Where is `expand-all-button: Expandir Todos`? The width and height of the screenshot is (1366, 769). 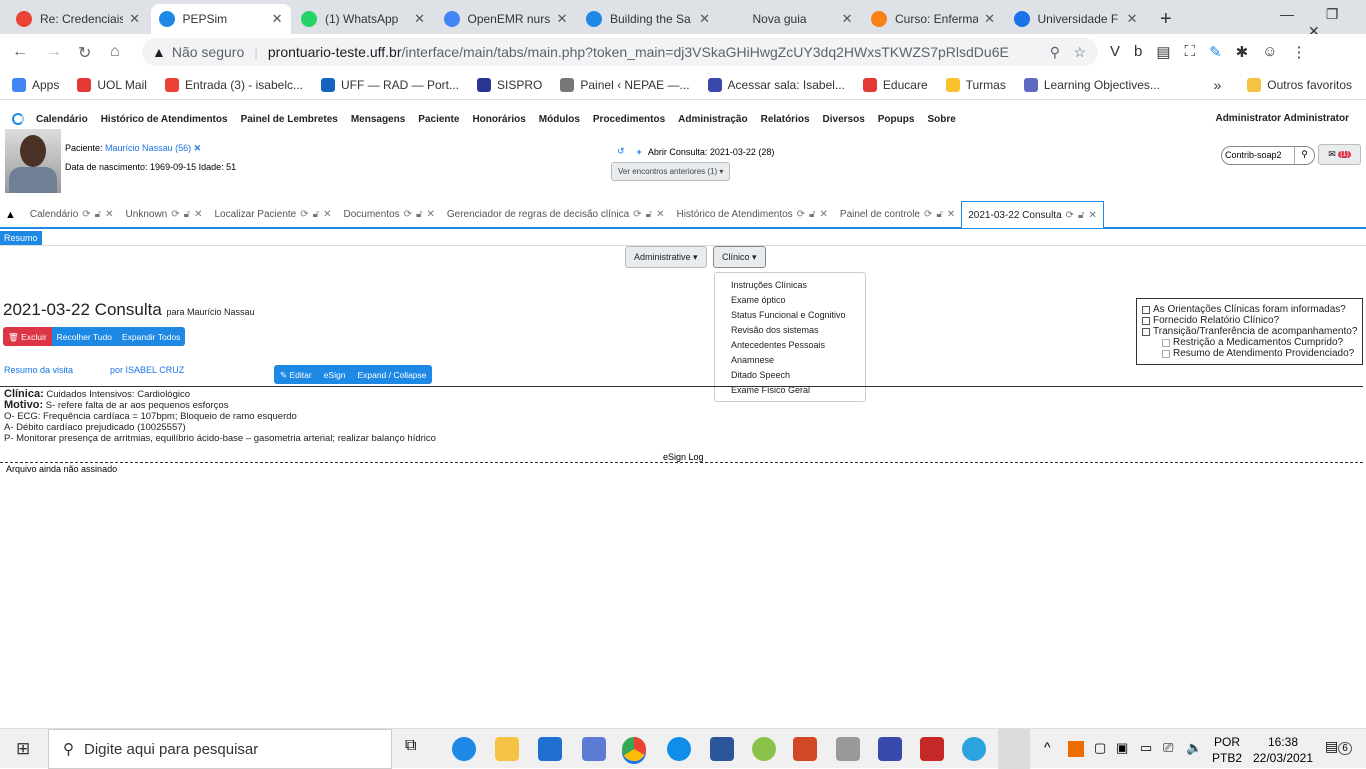 expand-all-button: Expandir Todos is located at coordinates (151, 336).